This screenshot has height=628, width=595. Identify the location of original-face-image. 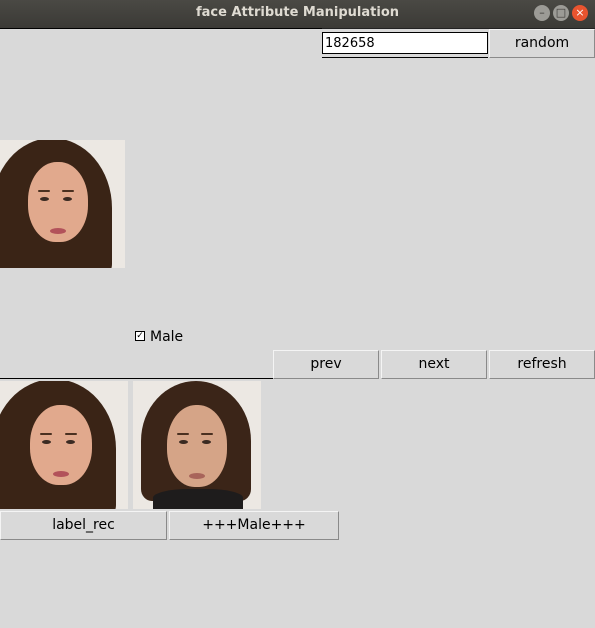
(62, 204).